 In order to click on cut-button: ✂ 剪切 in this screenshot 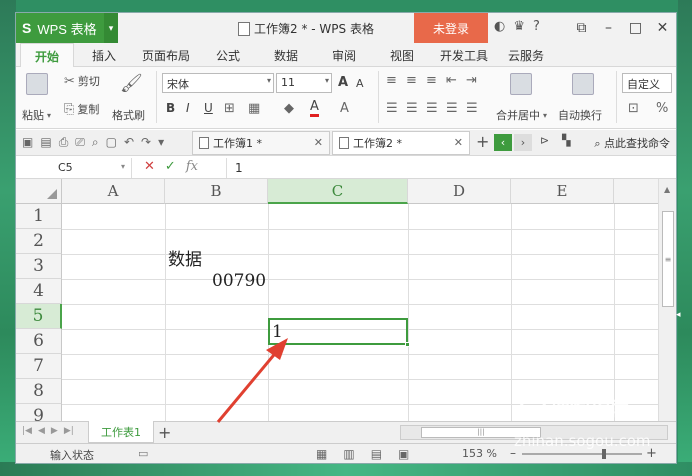, I will do `click(82, 81)`.